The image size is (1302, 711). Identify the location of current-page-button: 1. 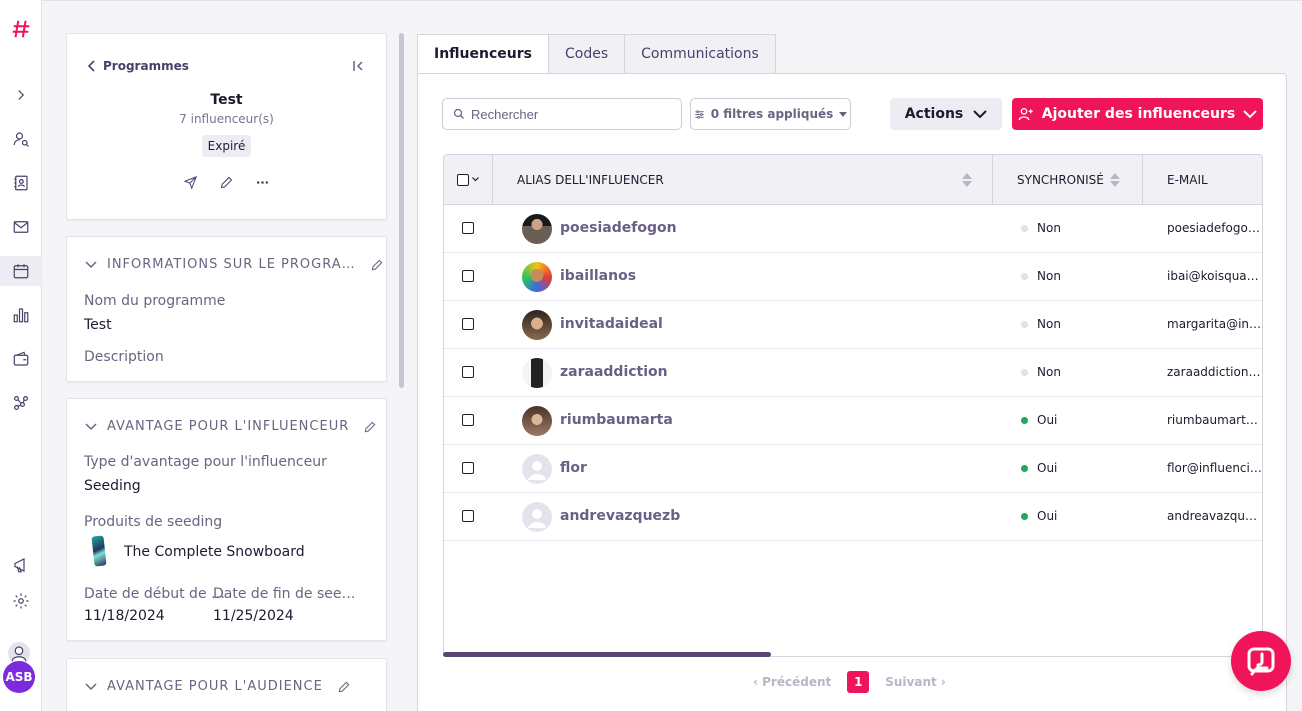
(858, 682).